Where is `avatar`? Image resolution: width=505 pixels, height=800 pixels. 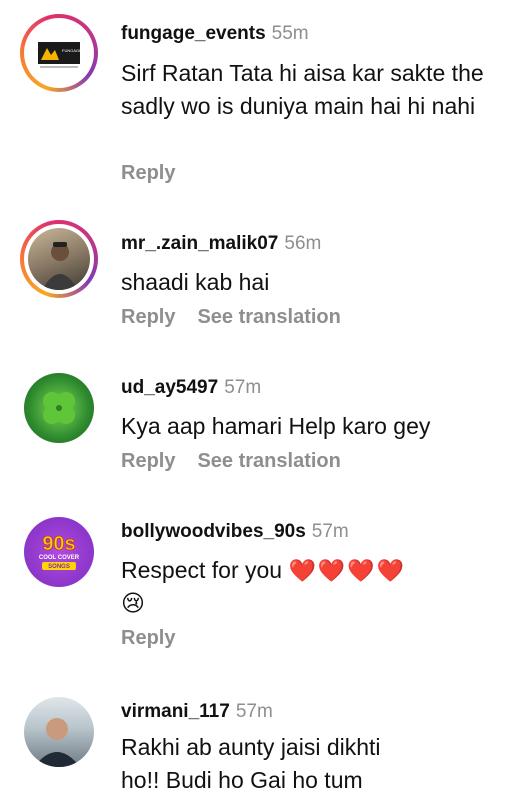
avatar is located at coordinates (59, 732).